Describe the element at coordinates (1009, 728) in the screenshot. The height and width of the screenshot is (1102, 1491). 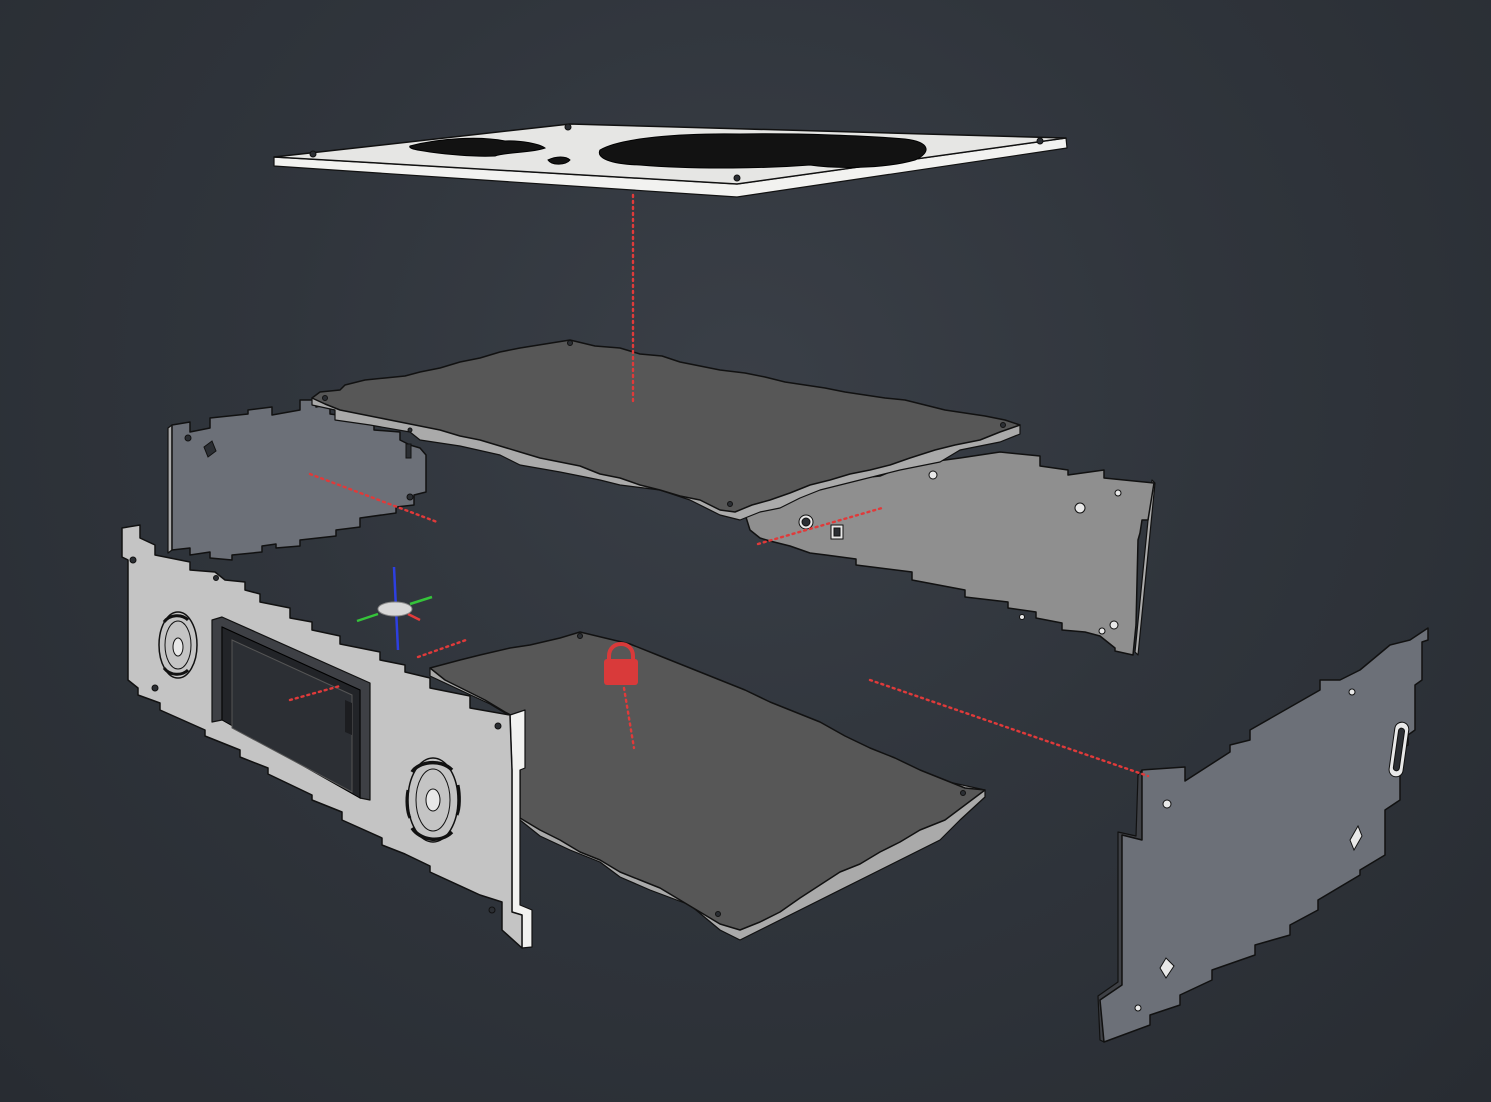
I see `constraint-side-wall` at that location.